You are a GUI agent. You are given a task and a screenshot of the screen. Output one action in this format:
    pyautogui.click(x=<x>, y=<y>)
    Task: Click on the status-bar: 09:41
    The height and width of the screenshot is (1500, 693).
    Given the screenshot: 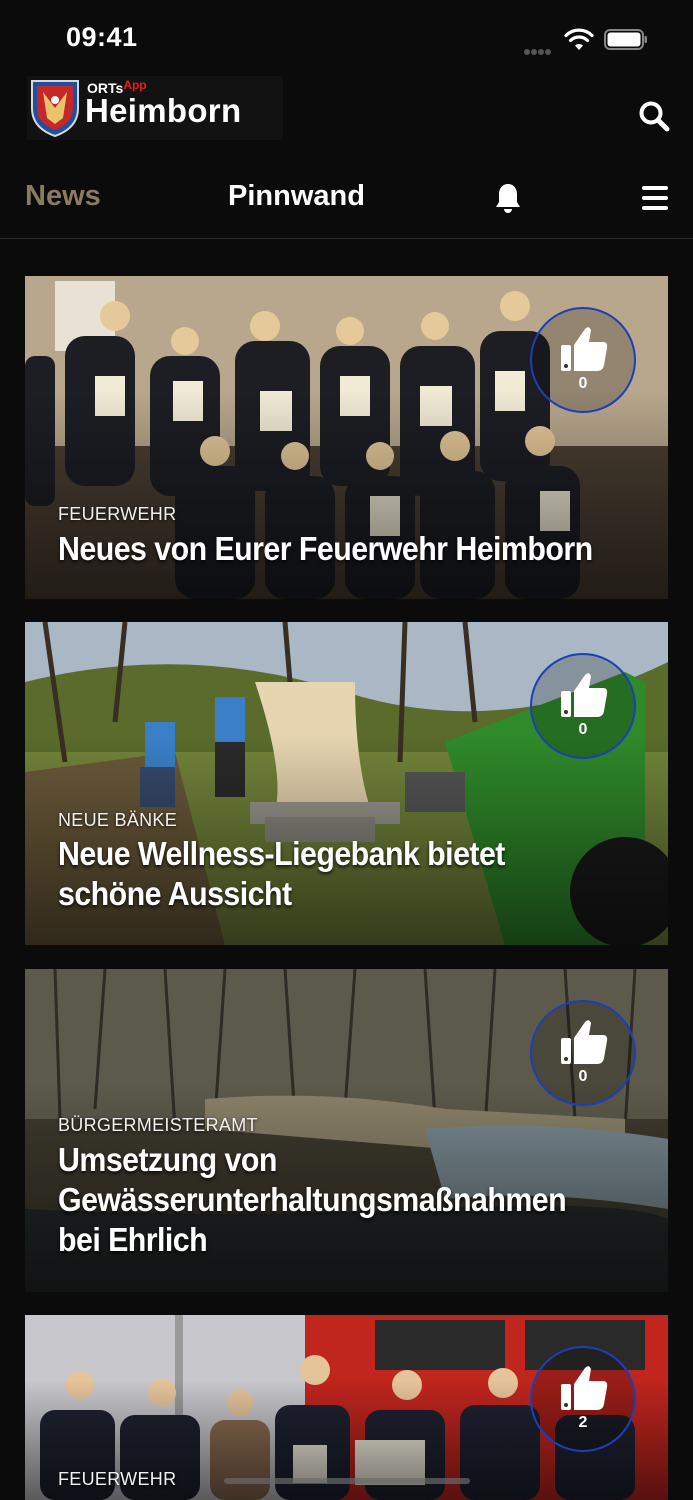 What is the action you would take?
    pyautogui.click(x=346, y=40)
    